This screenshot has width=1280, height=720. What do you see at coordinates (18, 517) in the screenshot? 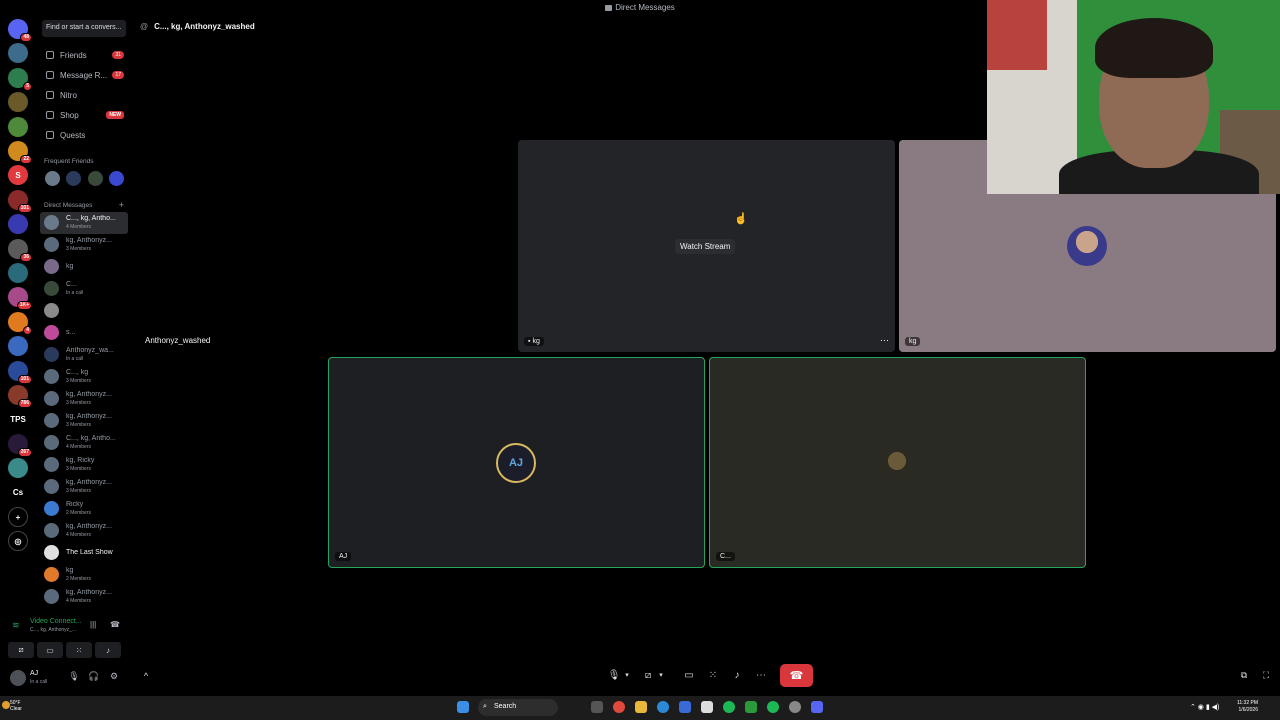
I see `add-server-icon: +` at bounding box center [18, 517].